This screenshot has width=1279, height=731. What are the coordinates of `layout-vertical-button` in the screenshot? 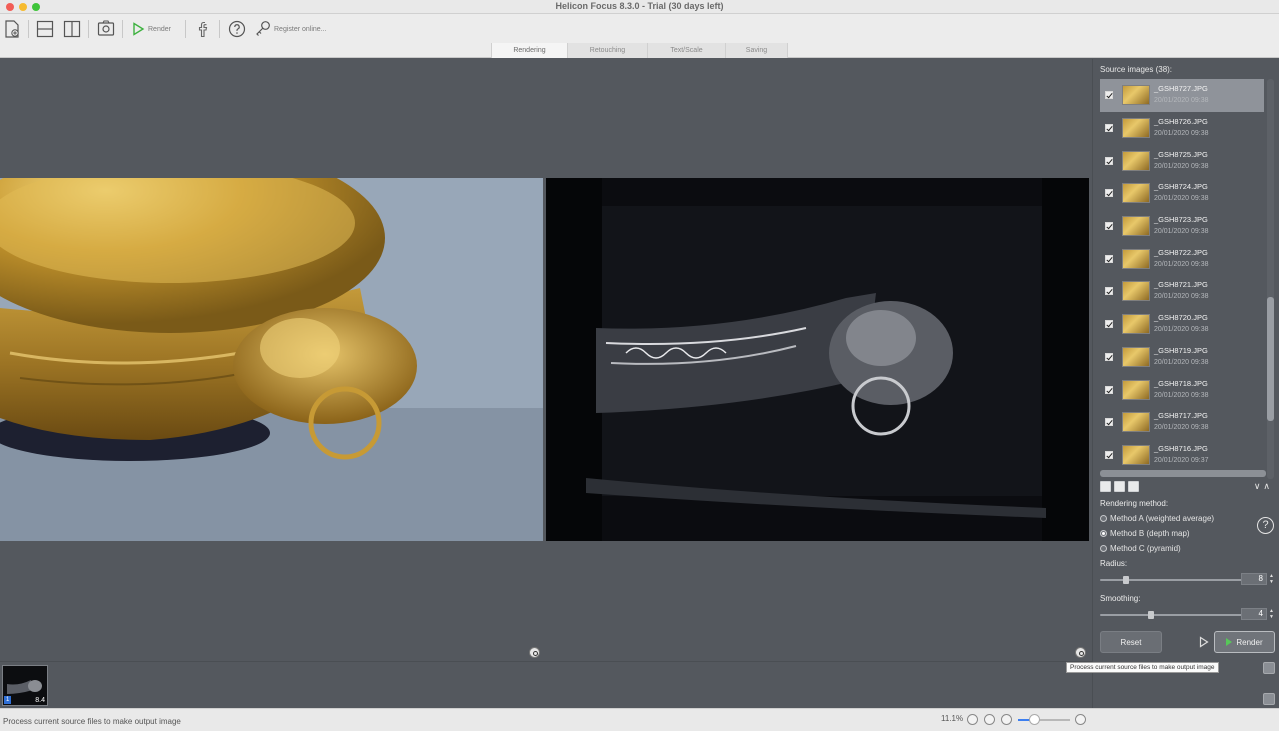 It's located at (45, 29).